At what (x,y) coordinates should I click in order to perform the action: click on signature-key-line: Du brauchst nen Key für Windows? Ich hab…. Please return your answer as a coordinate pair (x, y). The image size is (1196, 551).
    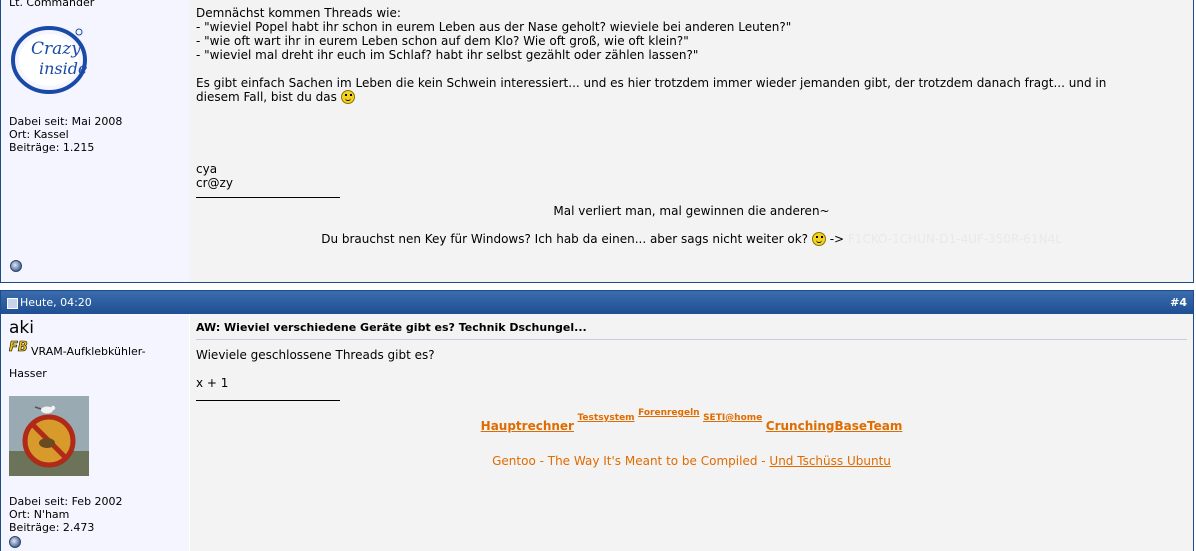
    Looking at the image, I should click on (691, 239).